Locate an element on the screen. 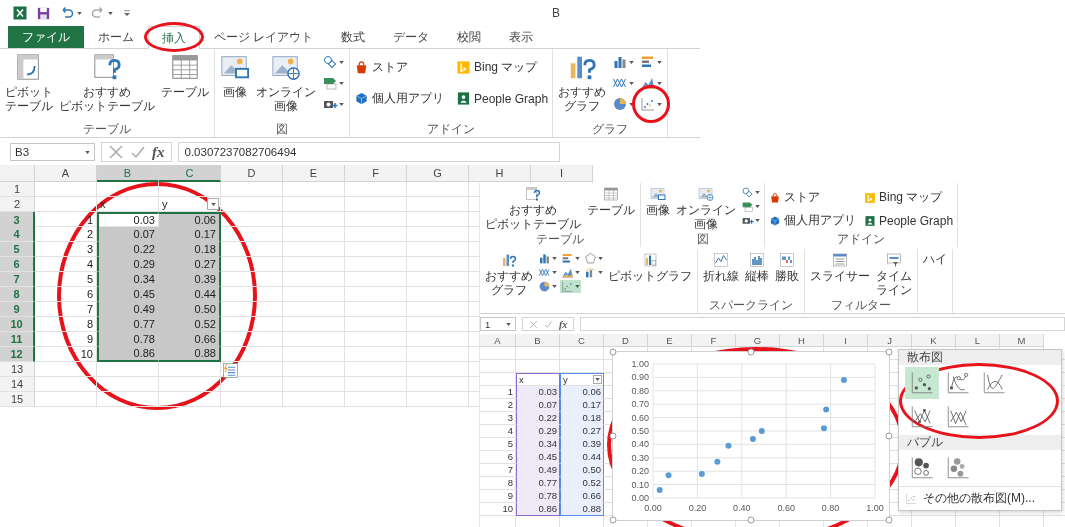 The width and height of the screenshot is (1065, 527). customize-button is located at coordinates (127, 13).